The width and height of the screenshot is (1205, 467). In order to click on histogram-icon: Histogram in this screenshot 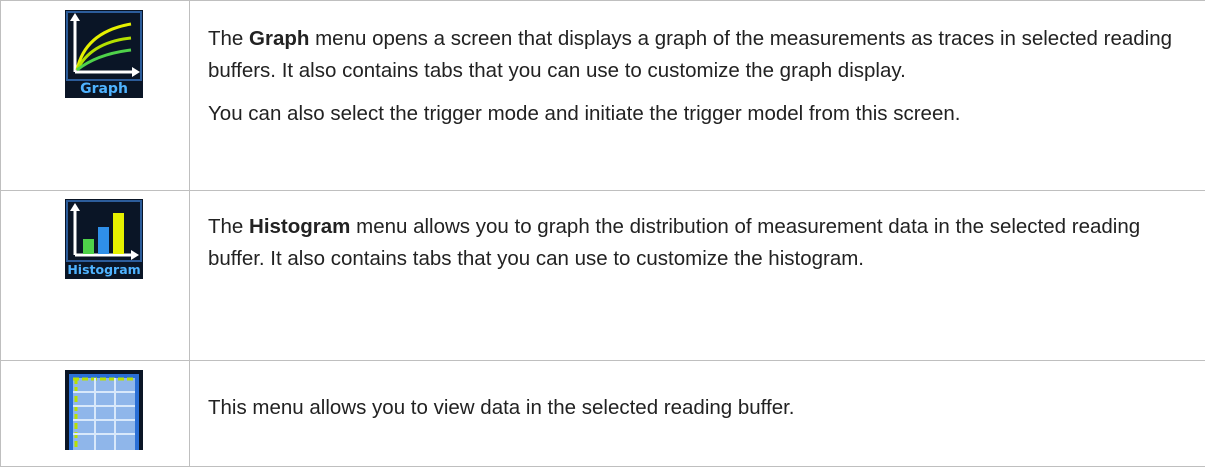, I will do `click(104, 239)`.